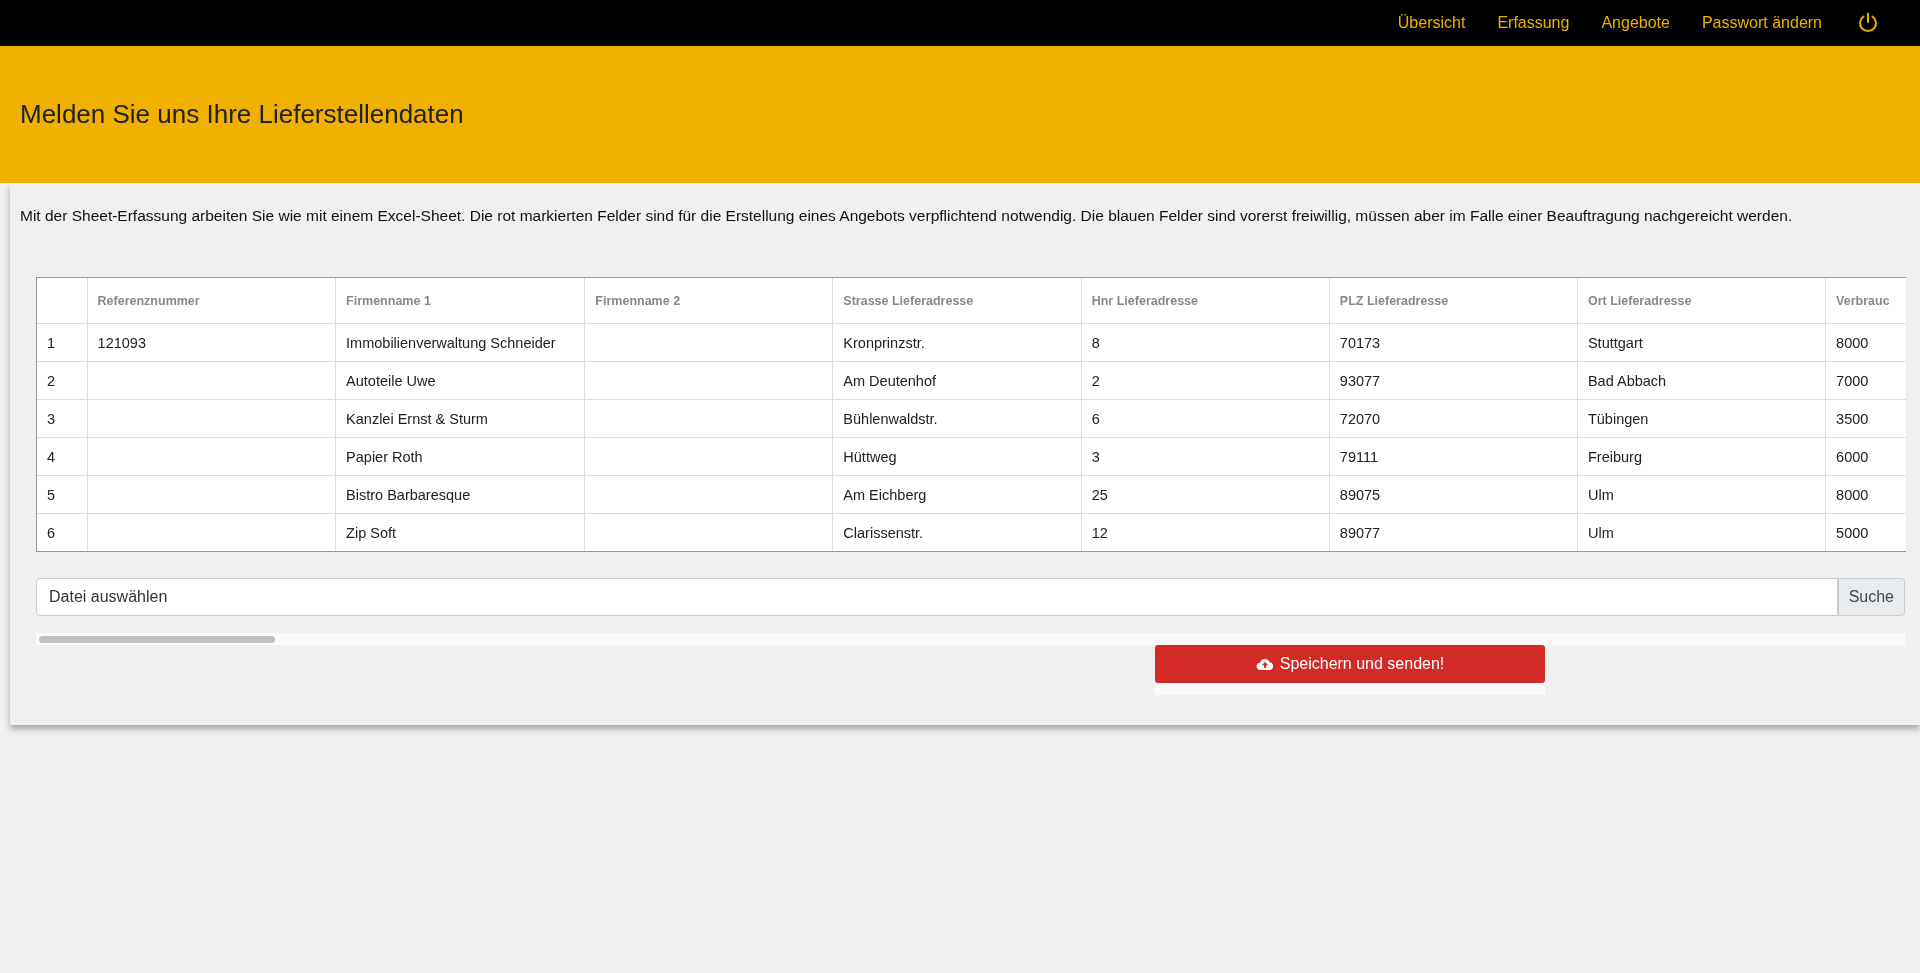 This screenshot has height=973, width=1920. I want to click on table-cell: 8, so click(1205, 342).